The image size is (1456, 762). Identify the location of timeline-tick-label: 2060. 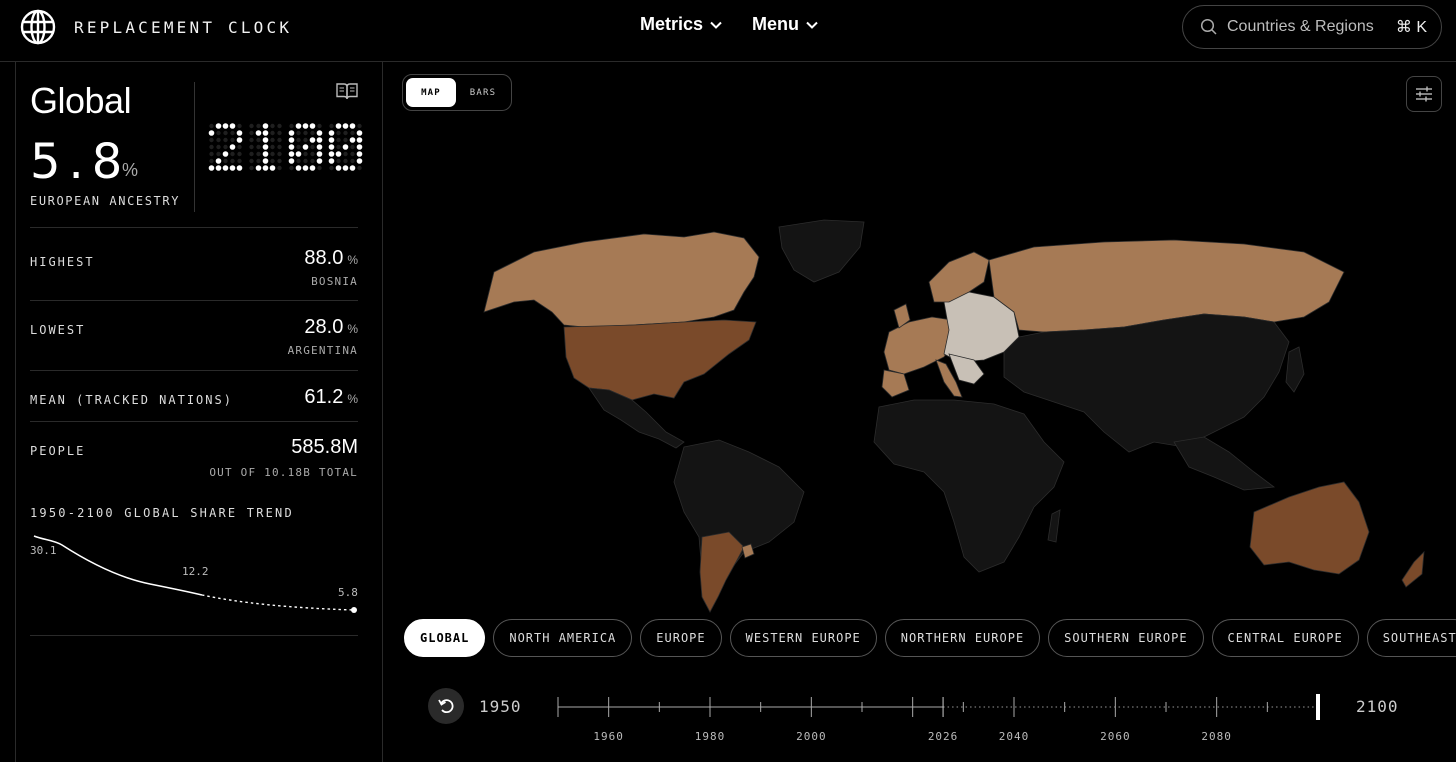
(1115, 736).